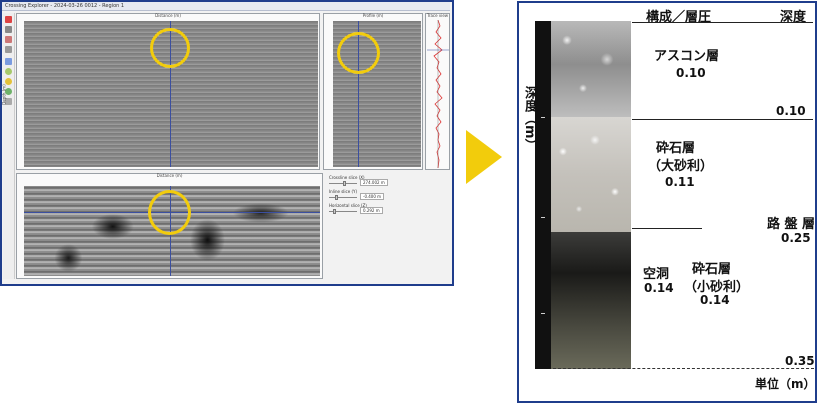  Describe the element at coordinates (656, 274) in the screenshot. I see `layer-void-name: 空洞` at that location.